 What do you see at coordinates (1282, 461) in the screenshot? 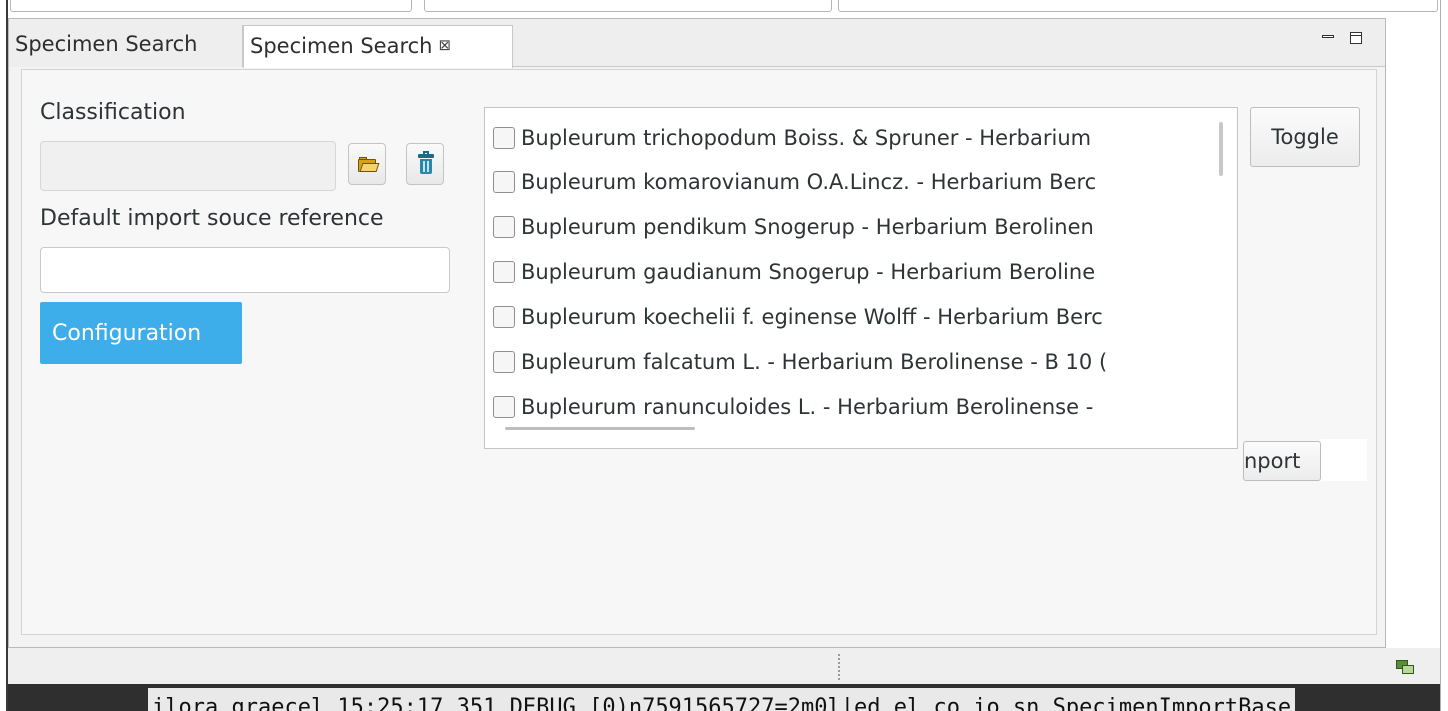
I see `import-button: nport` at bounding box center [1282, 461].